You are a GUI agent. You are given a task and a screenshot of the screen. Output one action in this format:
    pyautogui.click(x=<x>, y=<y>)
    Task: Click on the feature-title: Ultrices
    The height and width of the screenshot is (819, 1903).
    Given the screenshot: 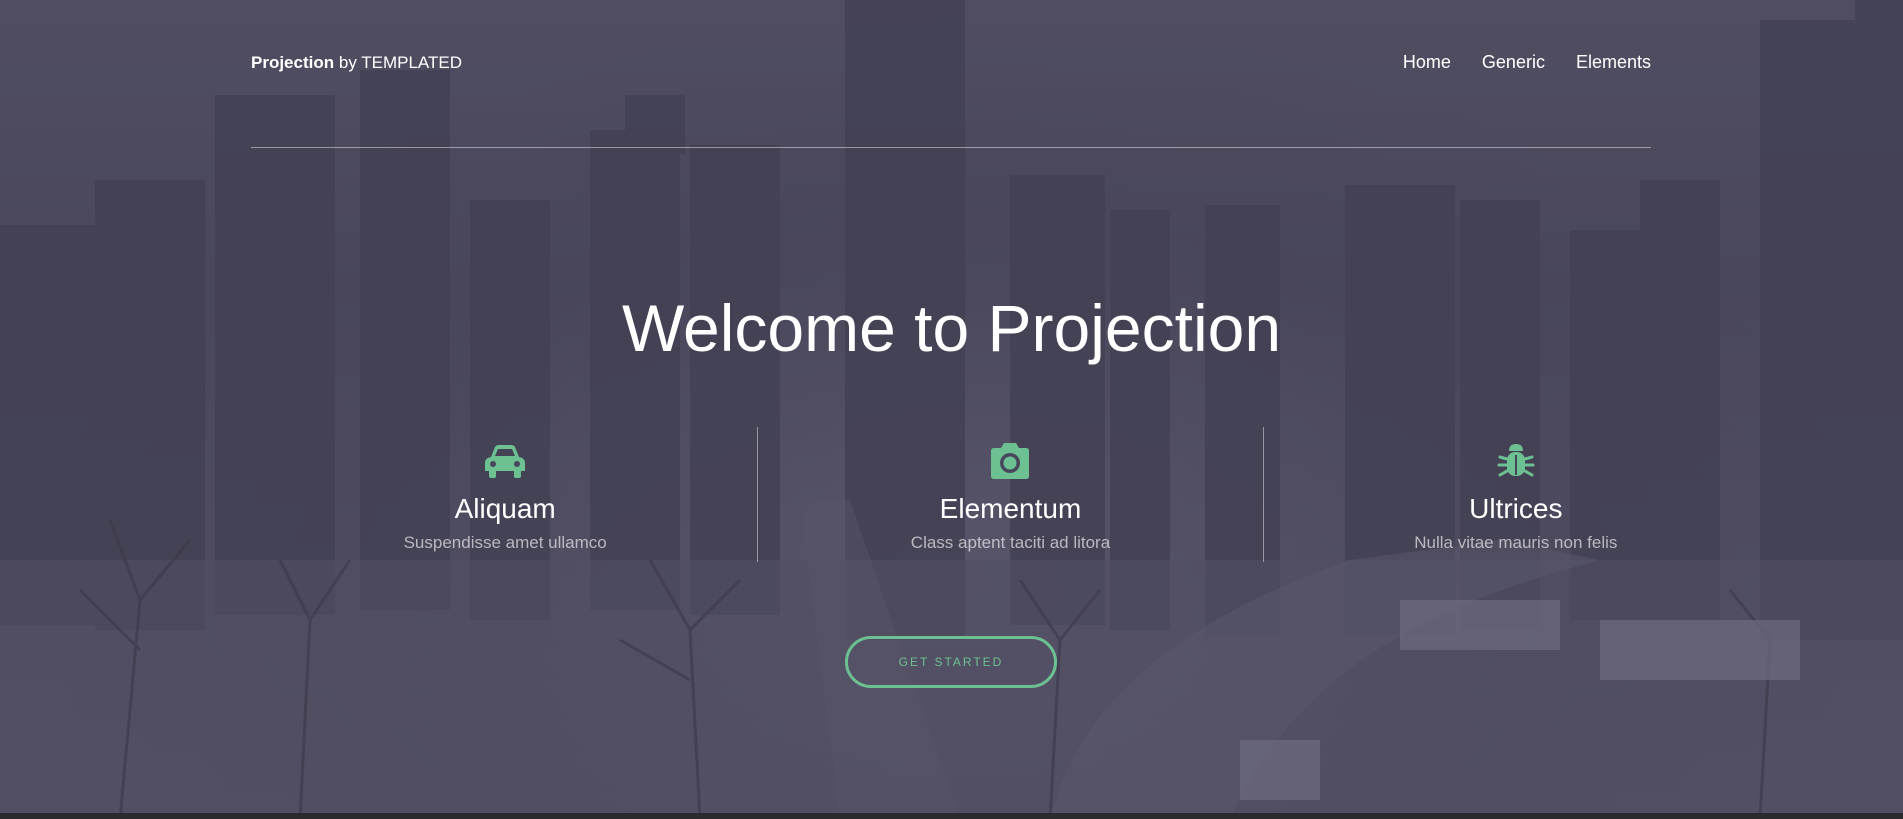 What is the action you would take?
    pyautogui.click(x=1516, y=508)
    